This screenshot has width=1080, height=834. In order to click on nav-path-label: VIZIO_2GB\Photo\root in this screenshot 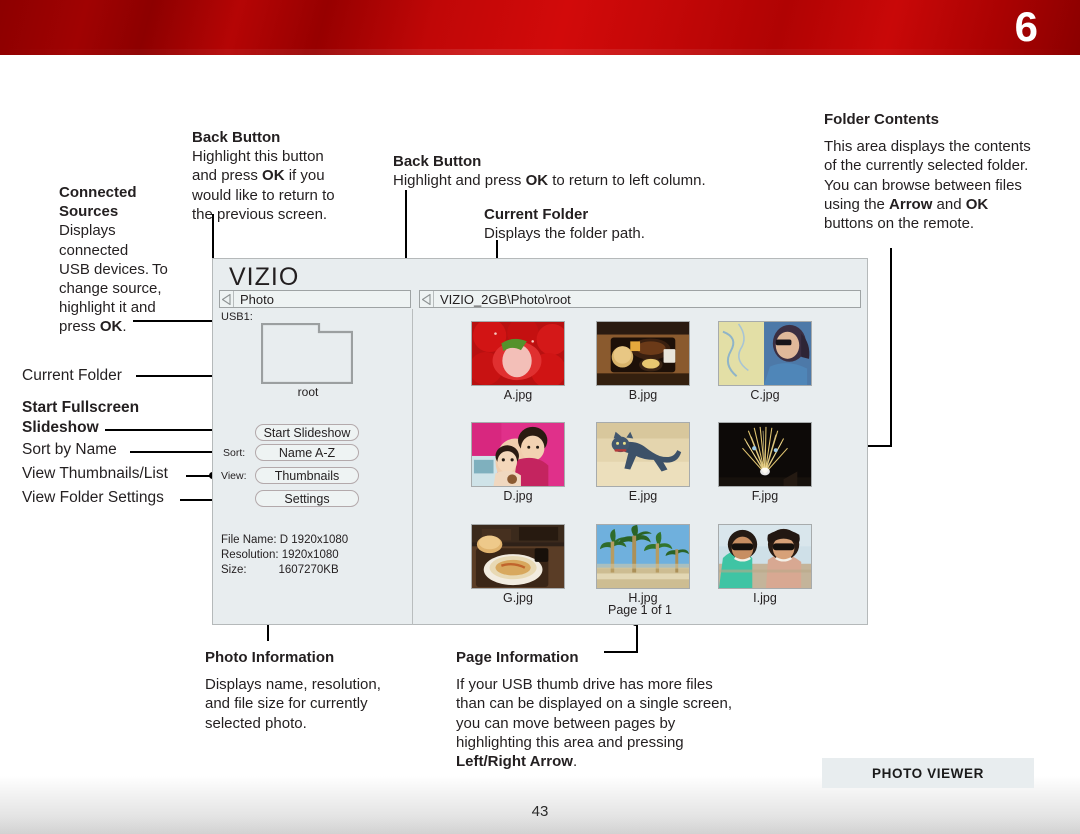, I will do `click(505, 299)`.